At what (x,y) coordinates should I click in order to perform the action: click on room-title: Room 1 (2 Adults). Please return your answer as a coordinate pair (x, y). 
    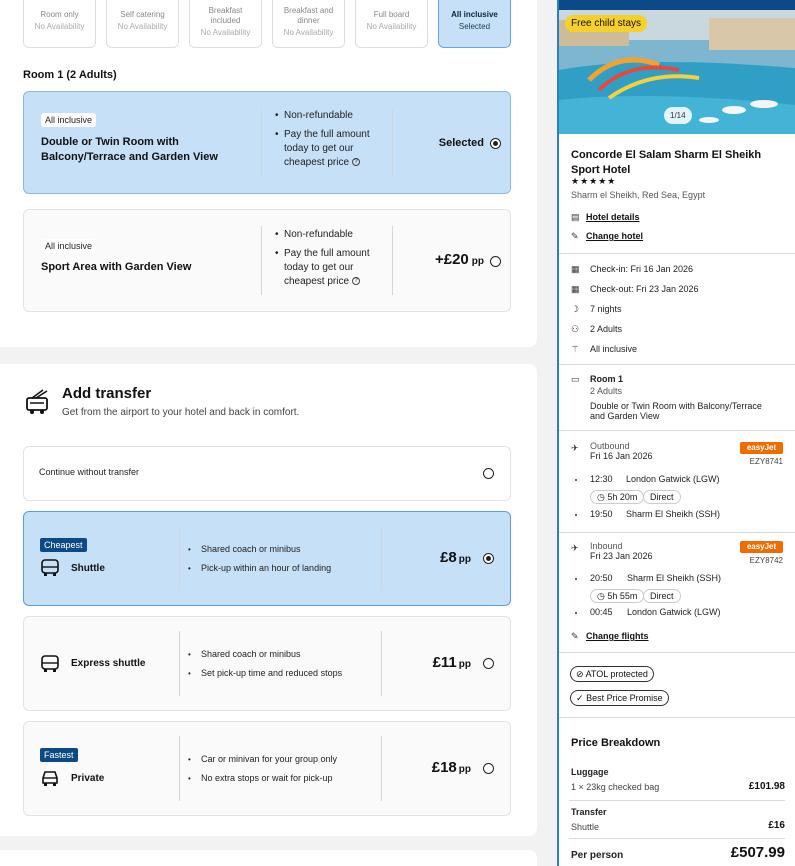
    Looking at the image, I should click on (70, 75).